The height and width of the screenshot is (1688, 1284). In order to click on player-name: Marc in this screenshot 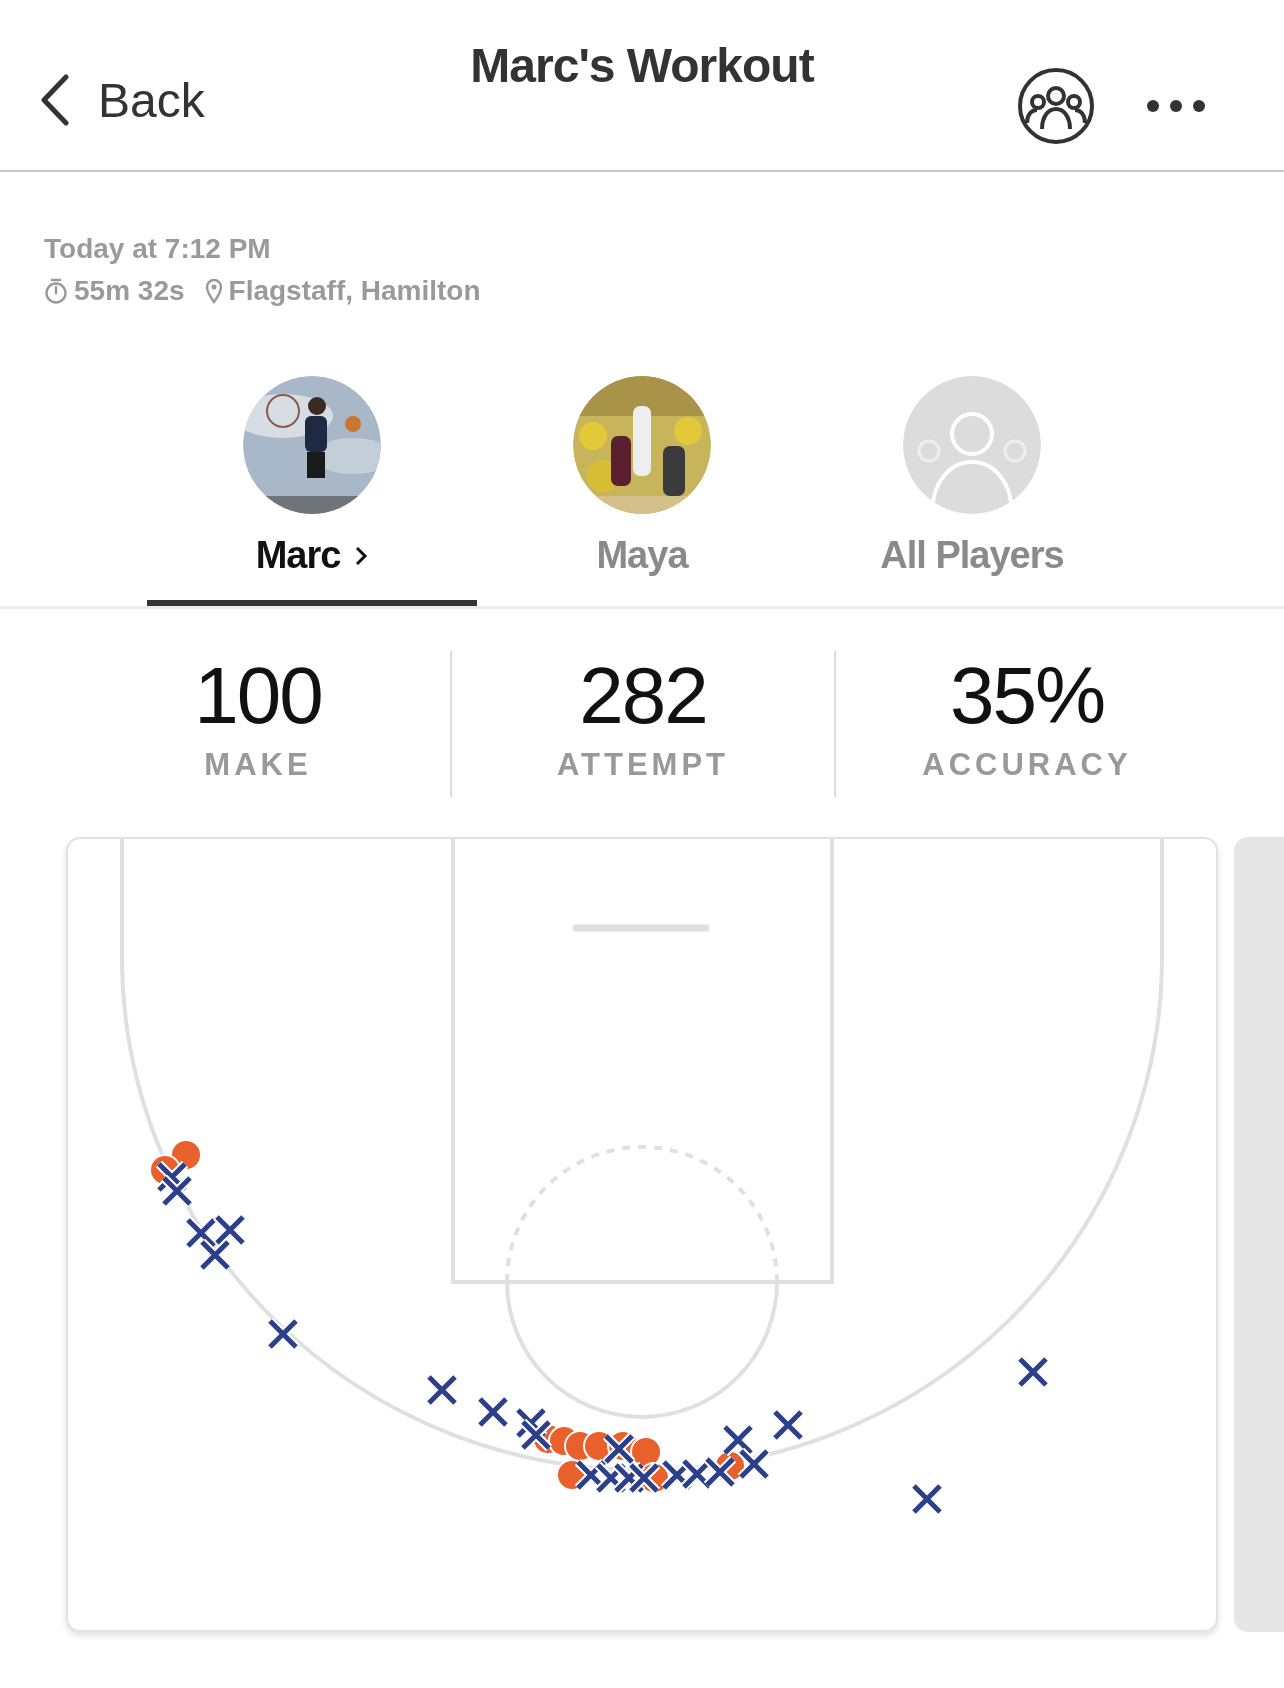, I will do `click(298, 555)`.